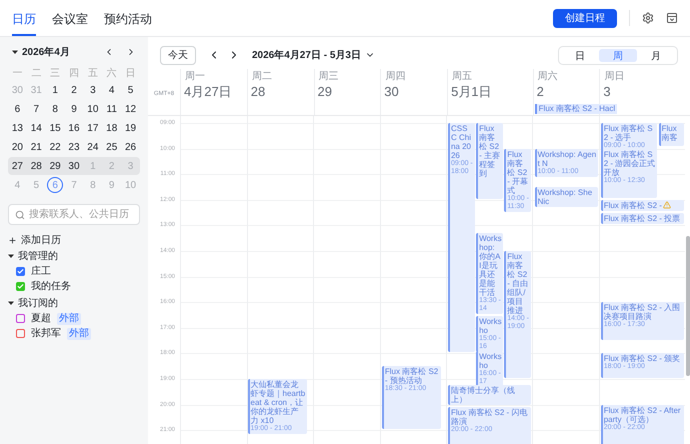 The height and width of the screenshot is (444, 690). I want to click on day-date: 3, so click(607, 92).